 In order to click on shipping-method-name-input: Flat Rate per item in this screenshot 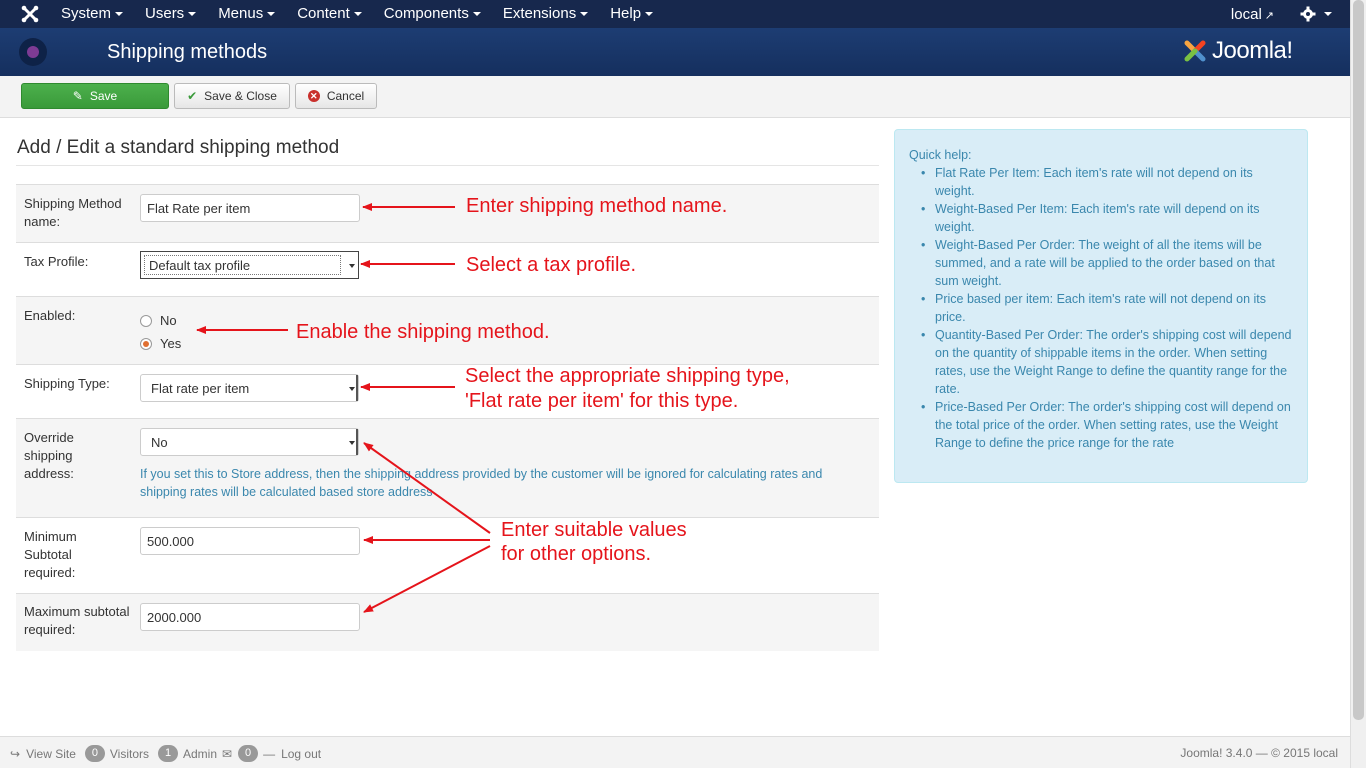, I will do `click(250, 208)`.